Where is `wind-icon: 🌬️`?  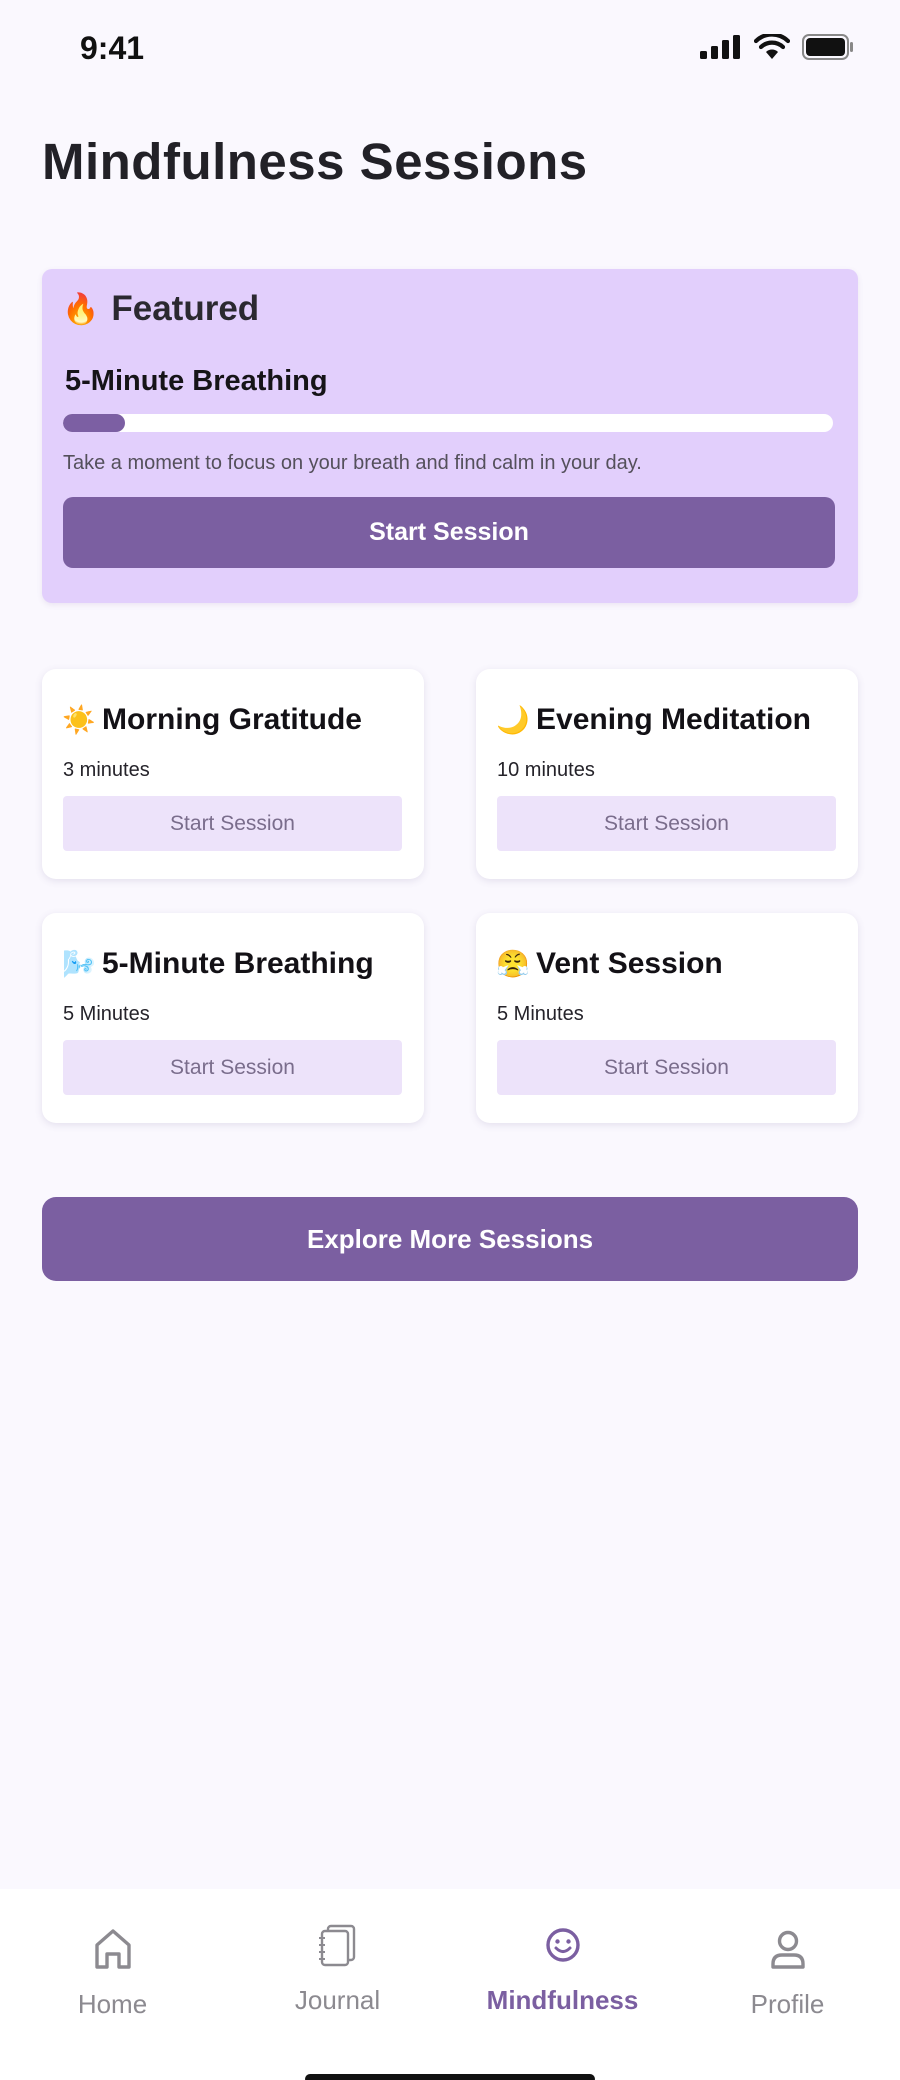 wind-icon: 🌬️ is located at coordinates (79, 964).